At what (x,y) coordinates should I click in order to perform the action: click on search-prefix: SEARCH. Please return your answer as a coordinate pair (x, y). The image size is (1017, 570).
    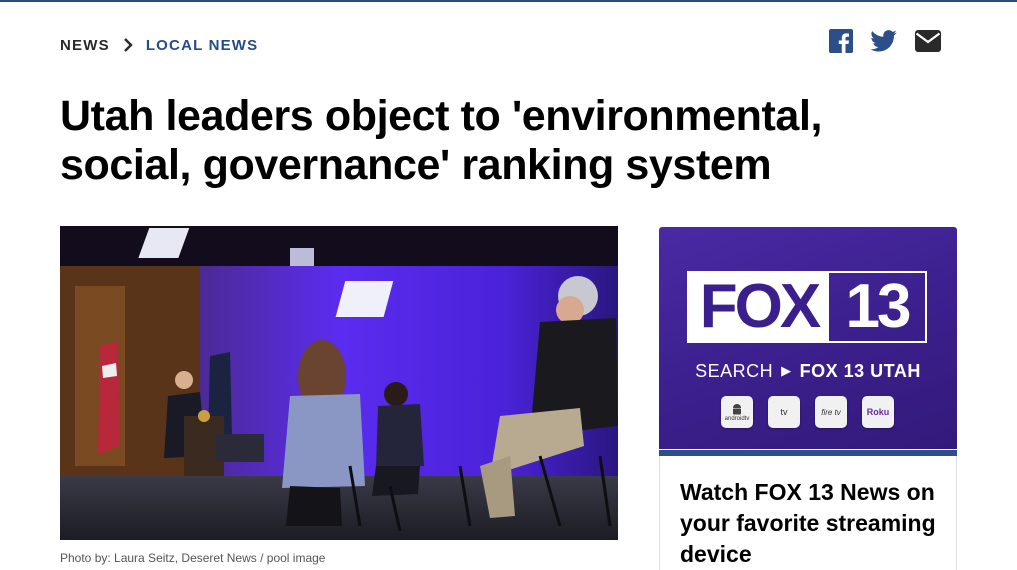
    Looking at the image, I should click on (734, 371).